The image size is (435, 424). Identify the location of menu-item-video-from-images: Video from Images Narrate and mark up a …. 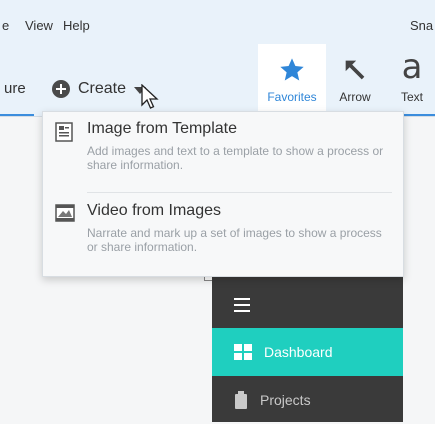
(223, 238).